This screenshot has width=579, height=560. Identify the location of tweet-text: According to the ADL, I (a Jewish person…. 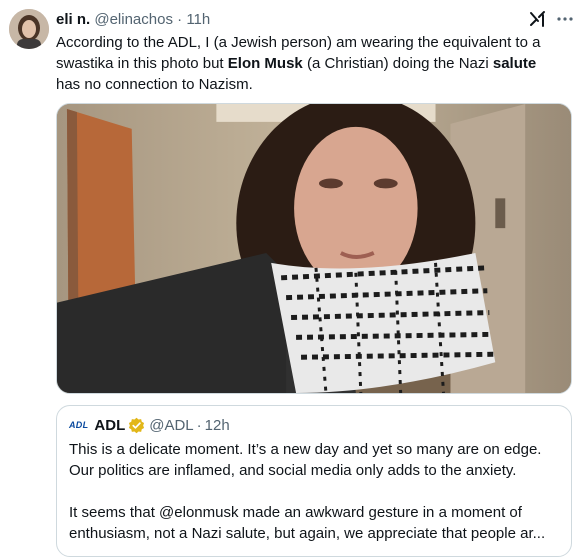
(313, 63).